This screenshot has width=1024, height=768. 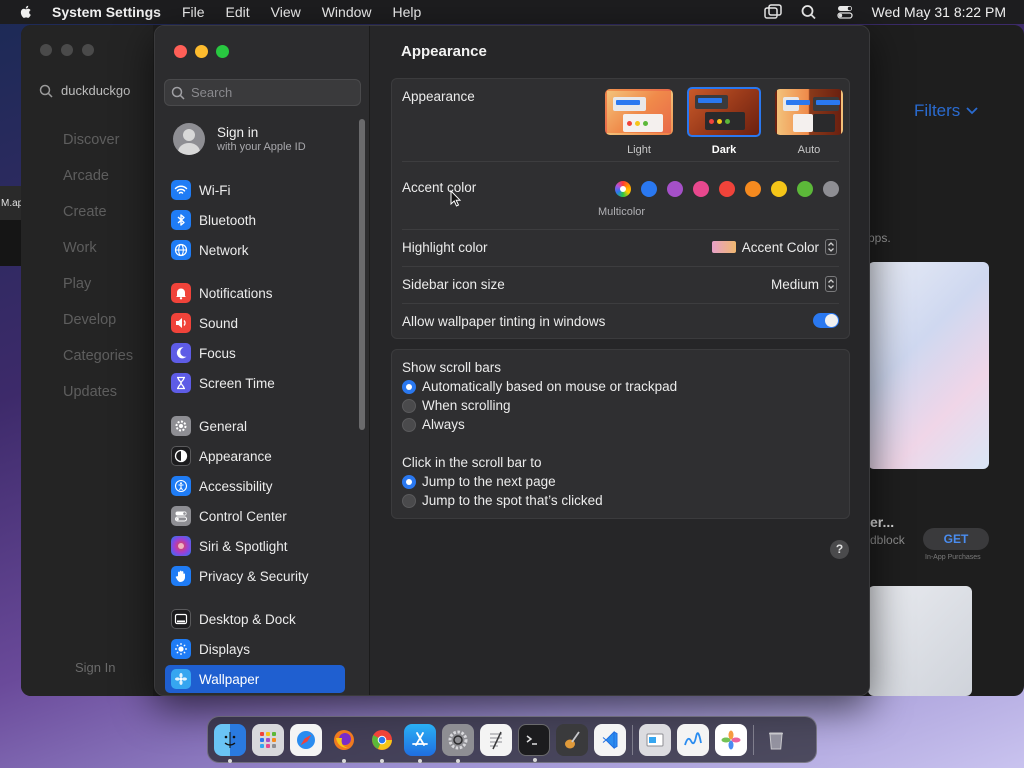 What do you see at coordinates (255, 456) in the screenshot?
I see `sidebar-item-appearance: Appearance` at bounding box center [255, 456].